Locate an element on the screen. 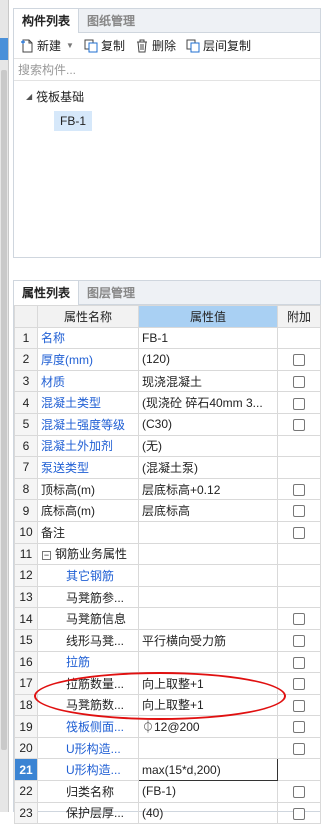 The width and height of the screenshot is (321, 824). table-row: 8 顶标高(m) 层底标高+0.12 is located at coordinates (167, 489).